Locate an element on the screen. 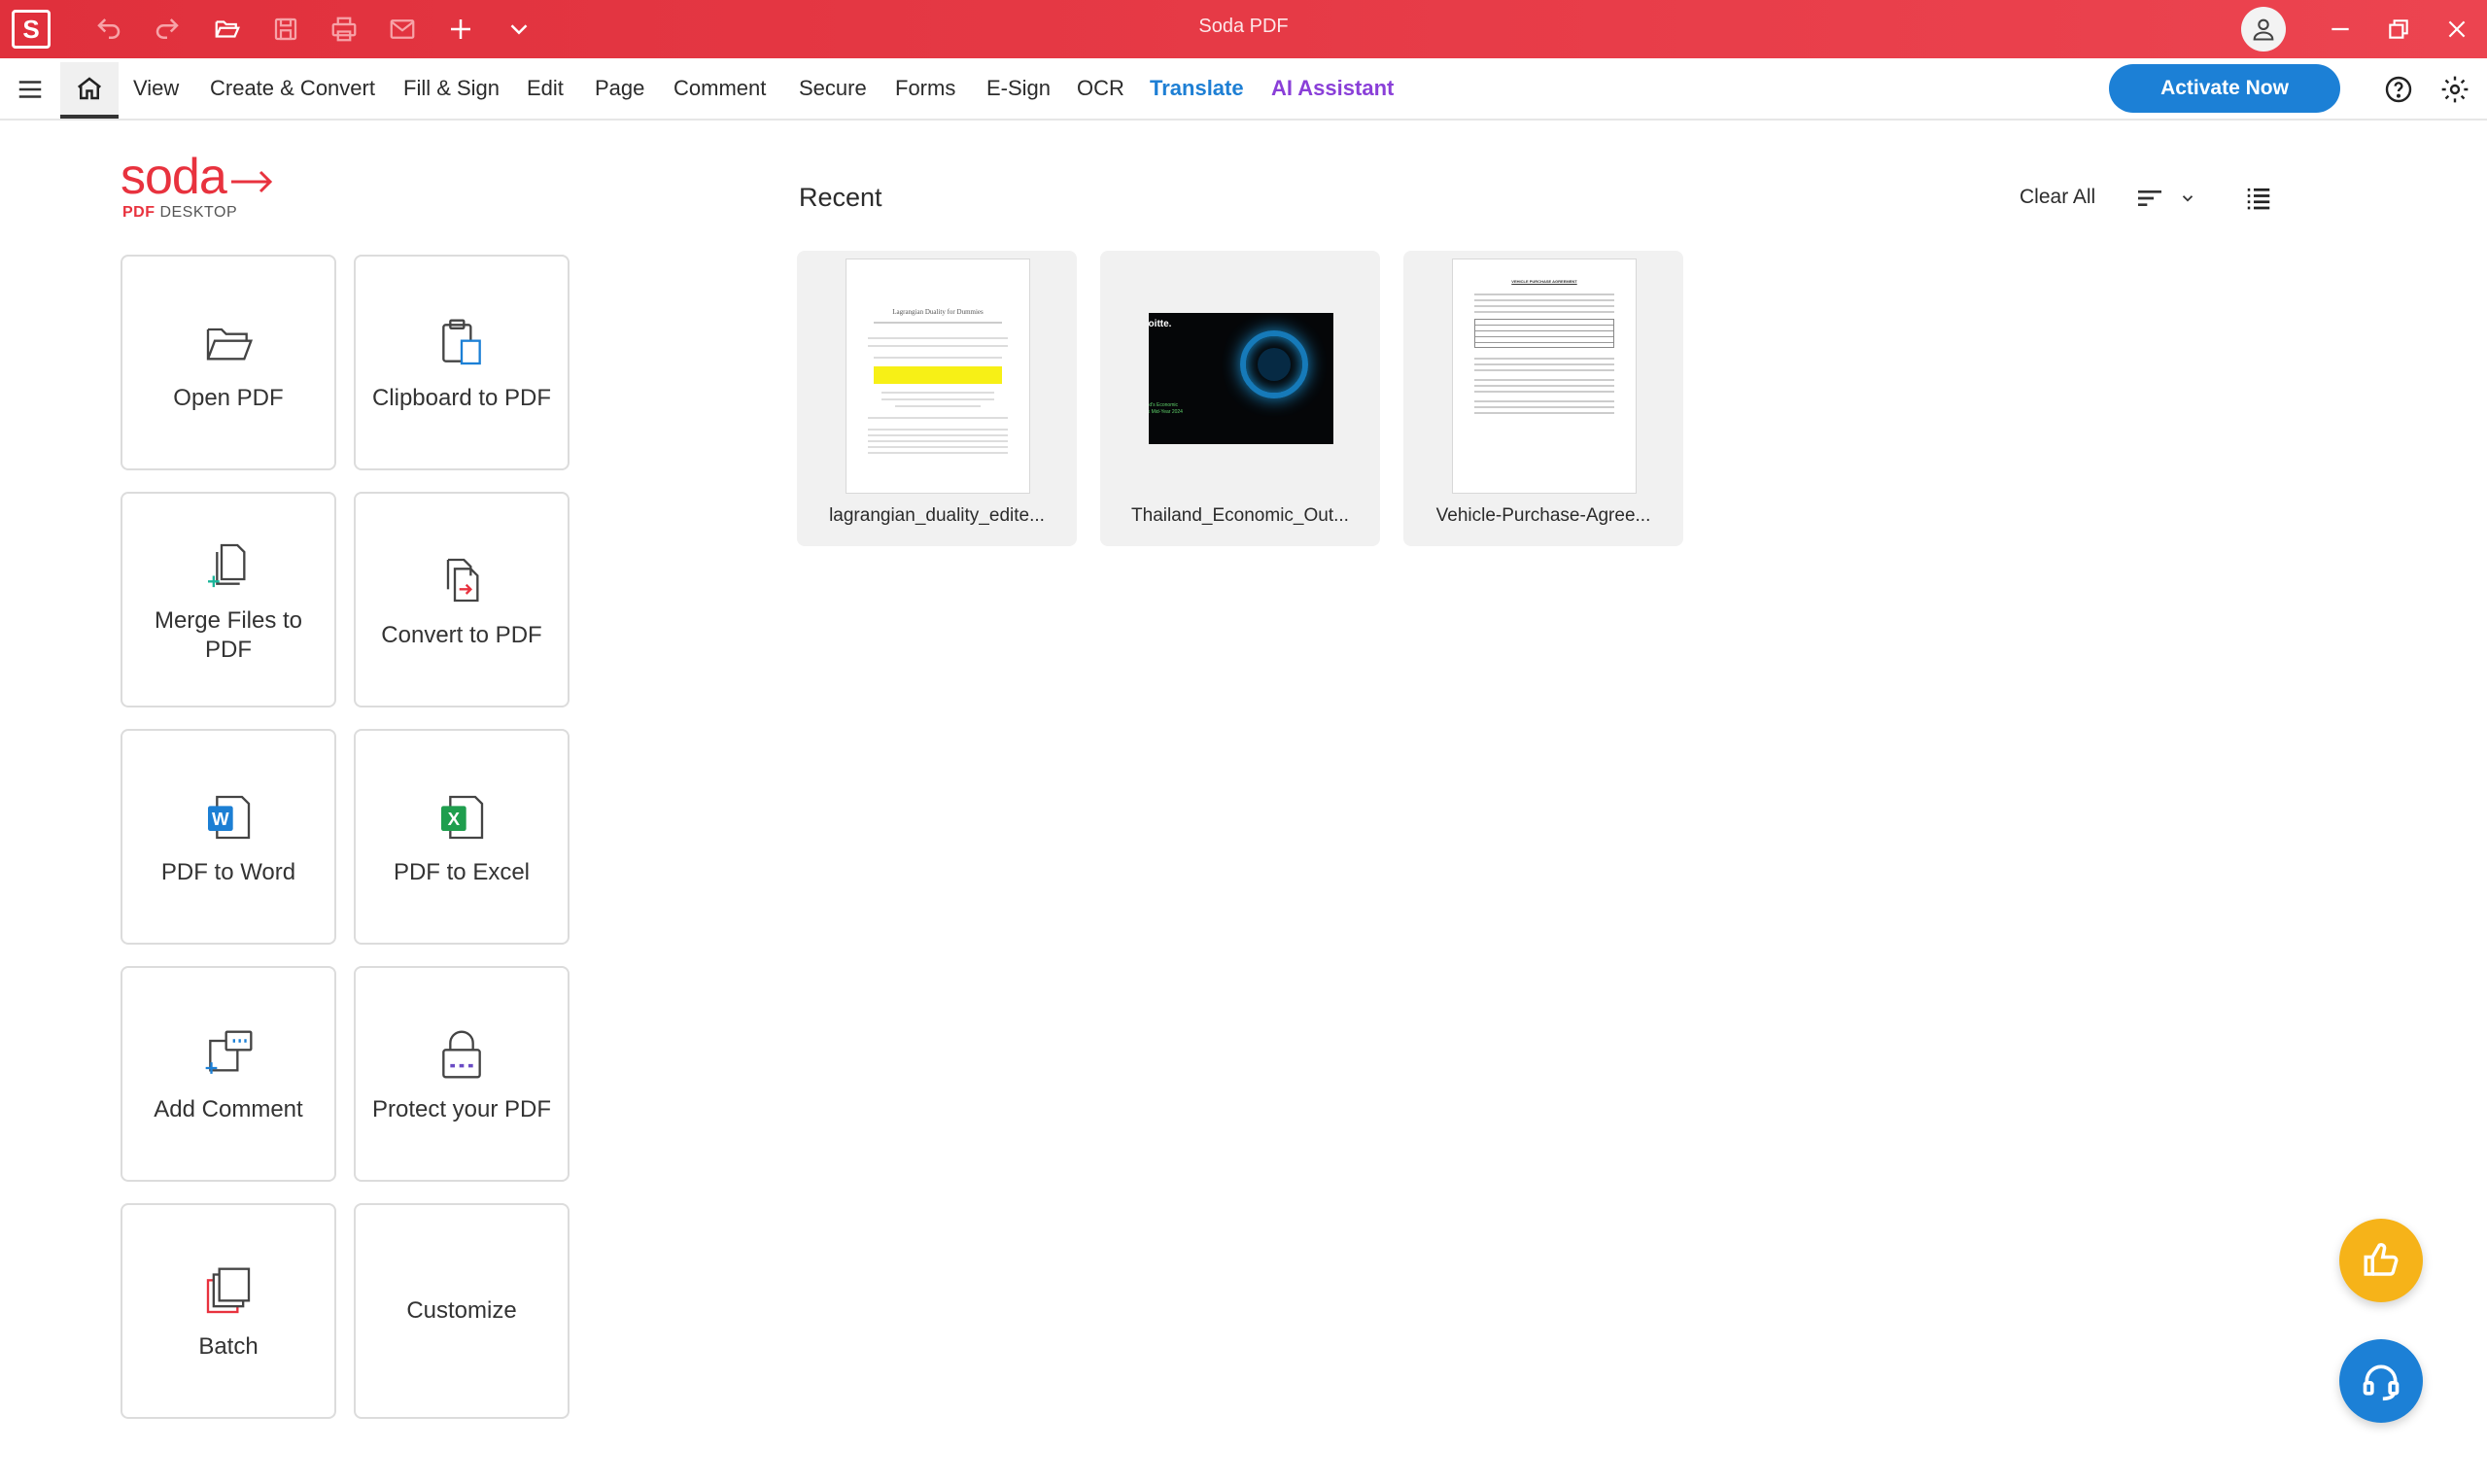 The height and width of the screenshot is (1484, 2487). hamburger-menu-icon is located at coordinates (31, 89).